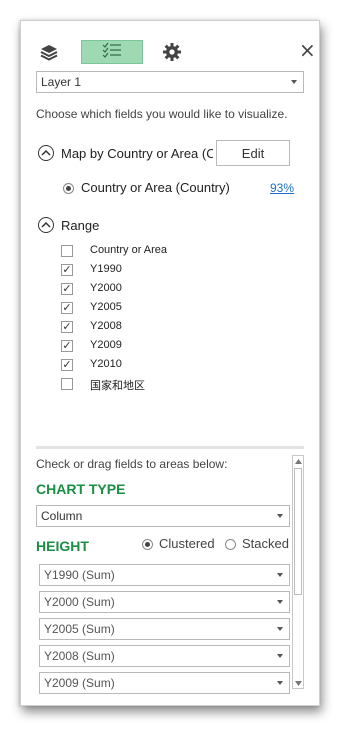 This screenshot has height=745, width=360. Describe the element at coordinates (253, 153) in the screenshot. I see `edit-button: Edit` at that location.